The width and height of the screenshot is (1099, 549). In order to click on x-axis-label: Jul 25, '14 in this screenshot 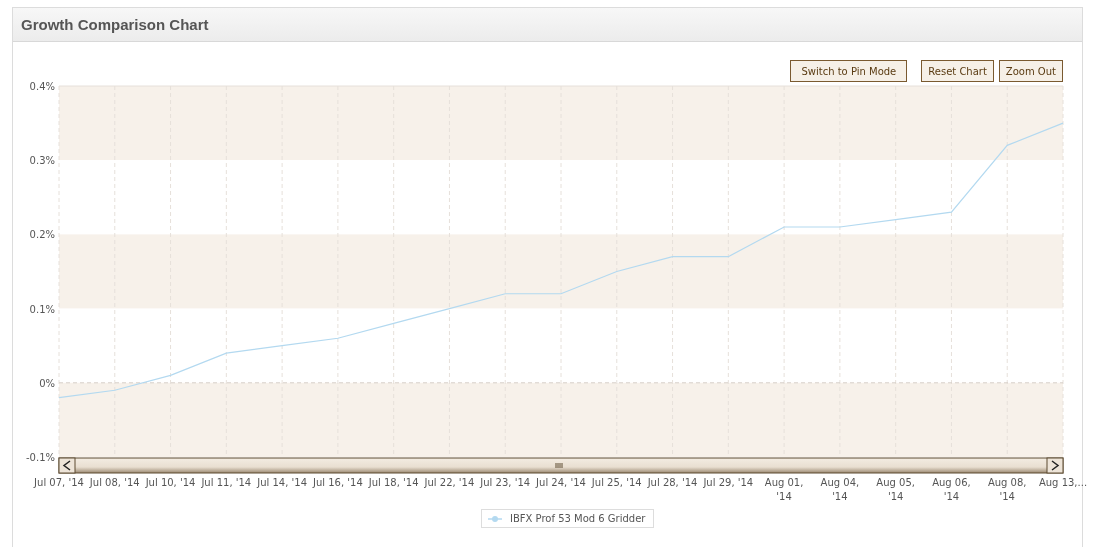, I will do `click(616, 483)`.